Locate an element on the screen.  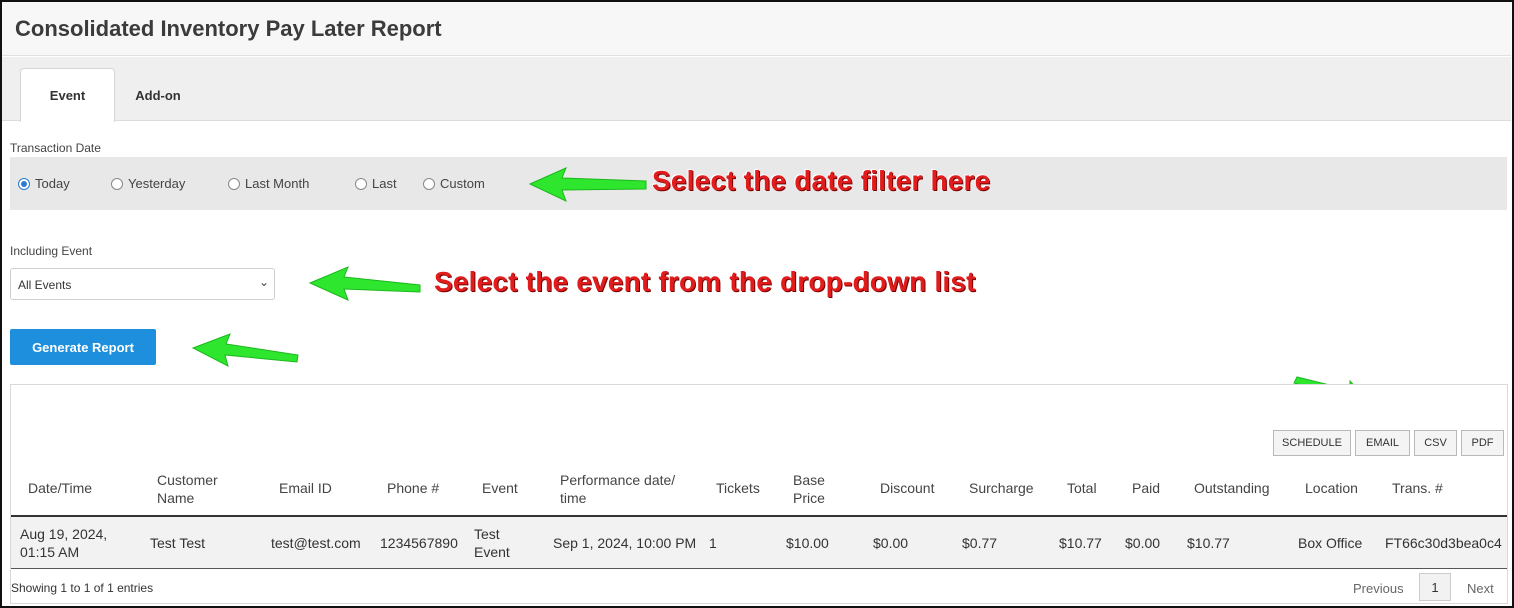
tab-event: Event is located at coordinates (67, 95).